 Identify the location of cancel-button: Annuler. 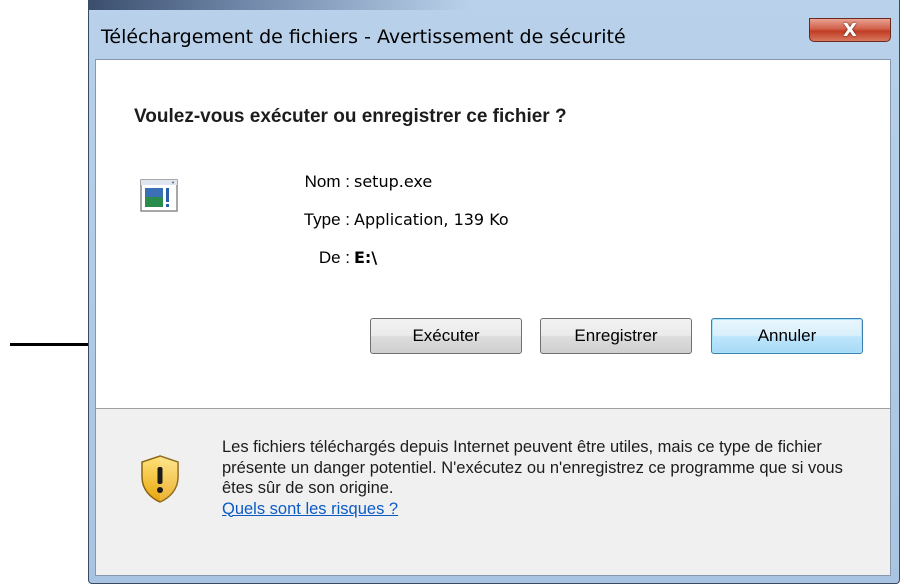
(787, 336).